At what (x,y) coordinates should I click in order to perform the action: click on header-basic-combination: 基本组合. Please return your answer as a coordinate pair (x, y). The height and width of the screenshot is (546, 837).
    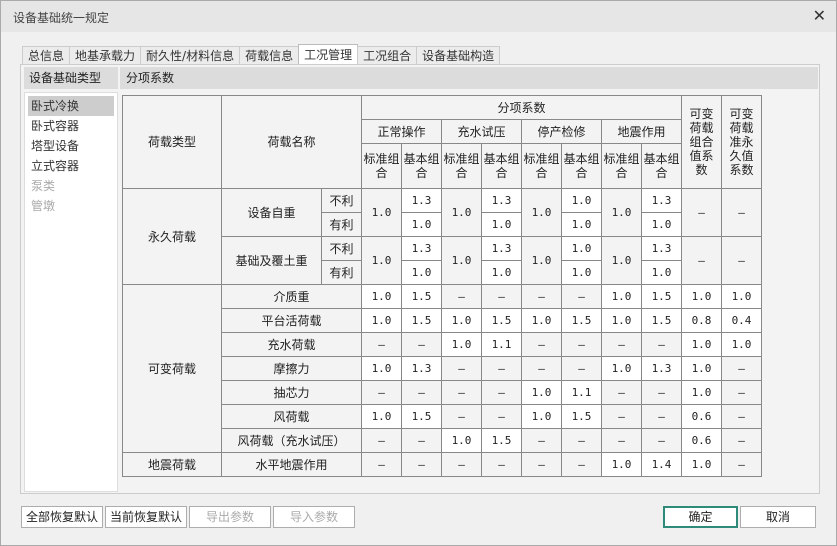
    Looking at the image, I should click on (581, 166).